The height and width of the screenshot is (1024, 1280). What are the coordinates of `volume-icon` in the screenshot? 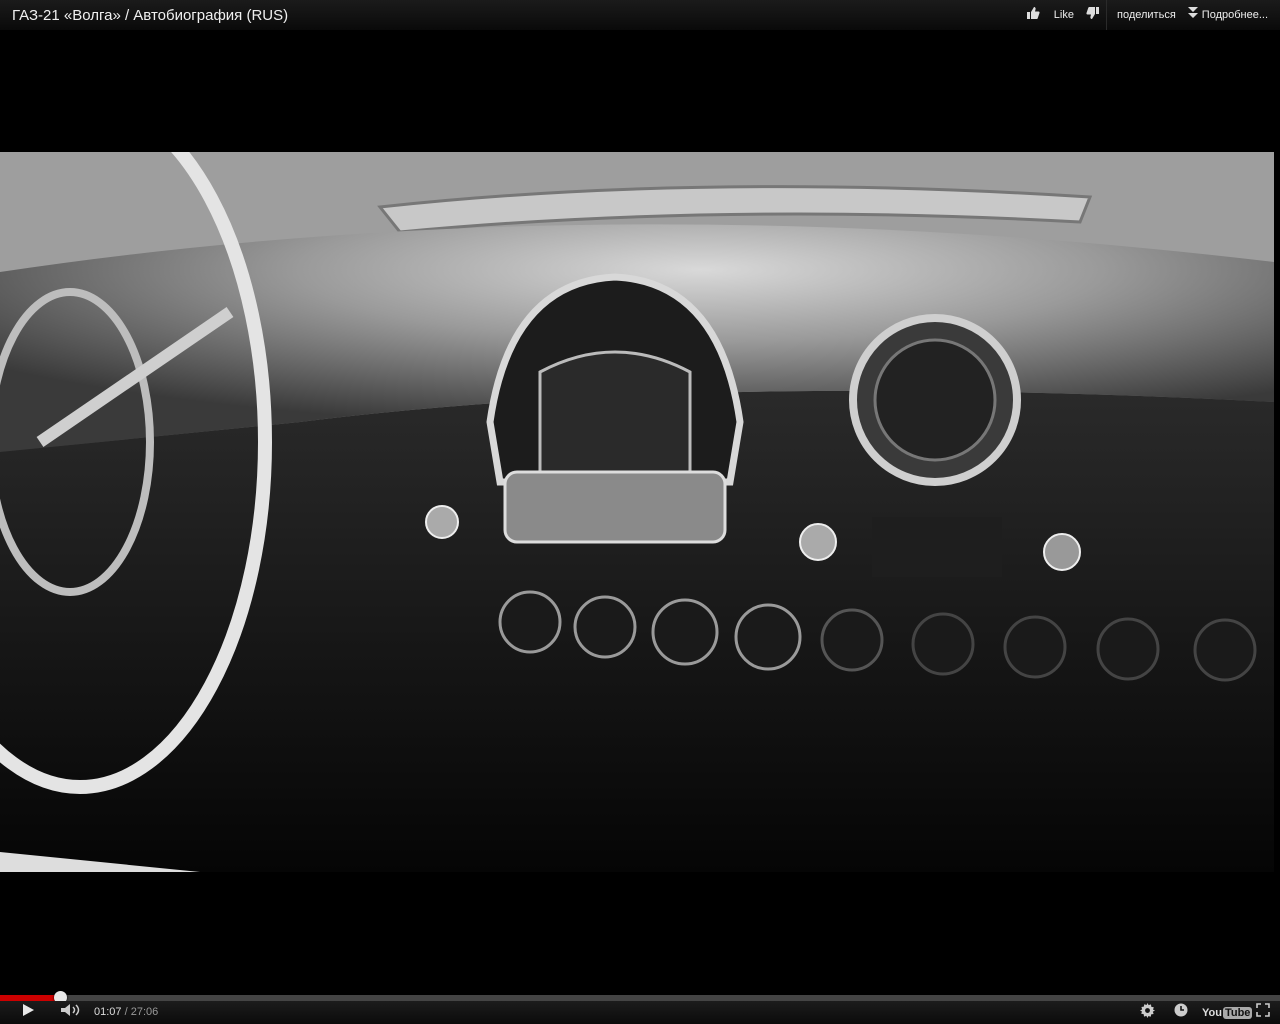 It's located at (71, 1012).